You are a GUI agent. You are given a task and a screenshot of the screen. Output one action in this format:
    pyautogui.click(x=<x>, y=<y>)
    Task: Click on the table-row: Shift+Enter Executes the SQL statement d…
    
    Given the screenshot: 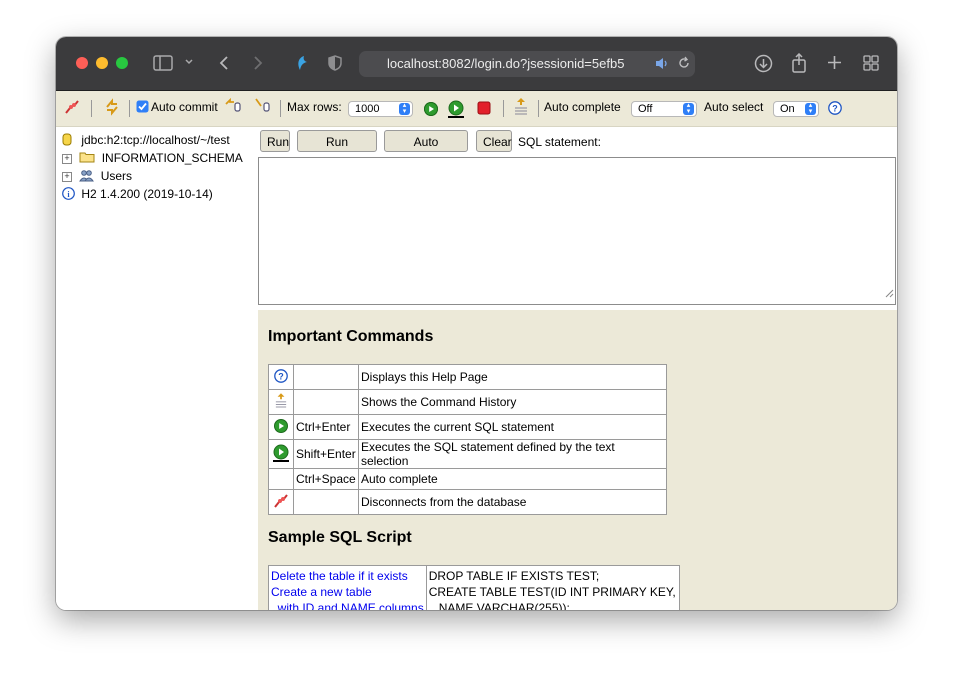 What is the action you would take?
    pyautogui.click(x=467, y=454)
    